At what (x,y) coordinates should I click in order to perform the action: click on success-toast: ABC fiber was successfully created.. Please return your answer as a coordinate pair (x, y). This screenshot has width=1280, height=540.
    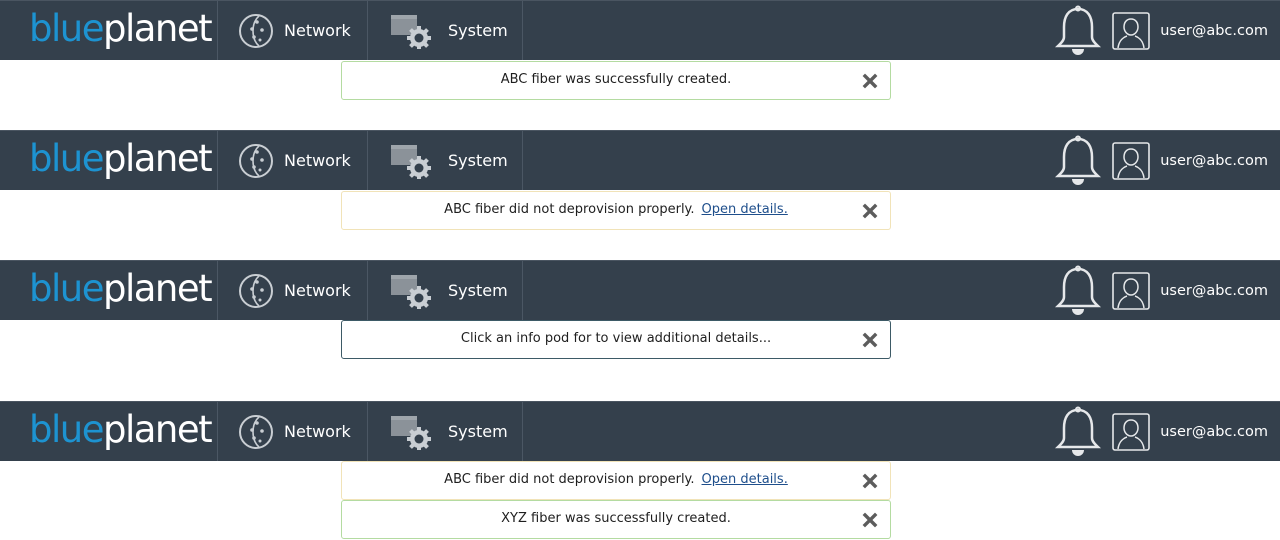
    Looking at the image, I should click on (616, 80).